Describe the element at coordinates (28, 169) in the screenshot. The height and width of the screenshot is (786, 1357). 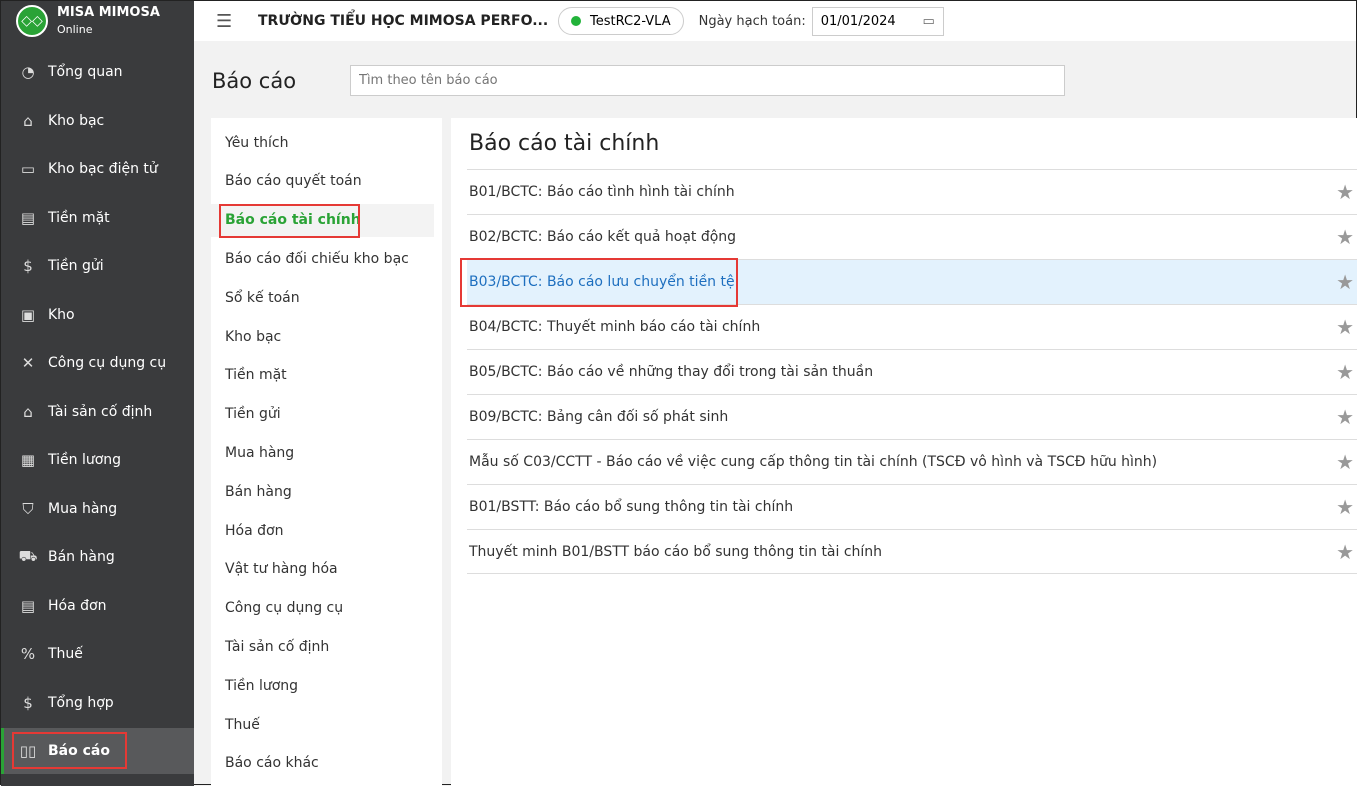
I see `monitor-icon: ▭` at that location.